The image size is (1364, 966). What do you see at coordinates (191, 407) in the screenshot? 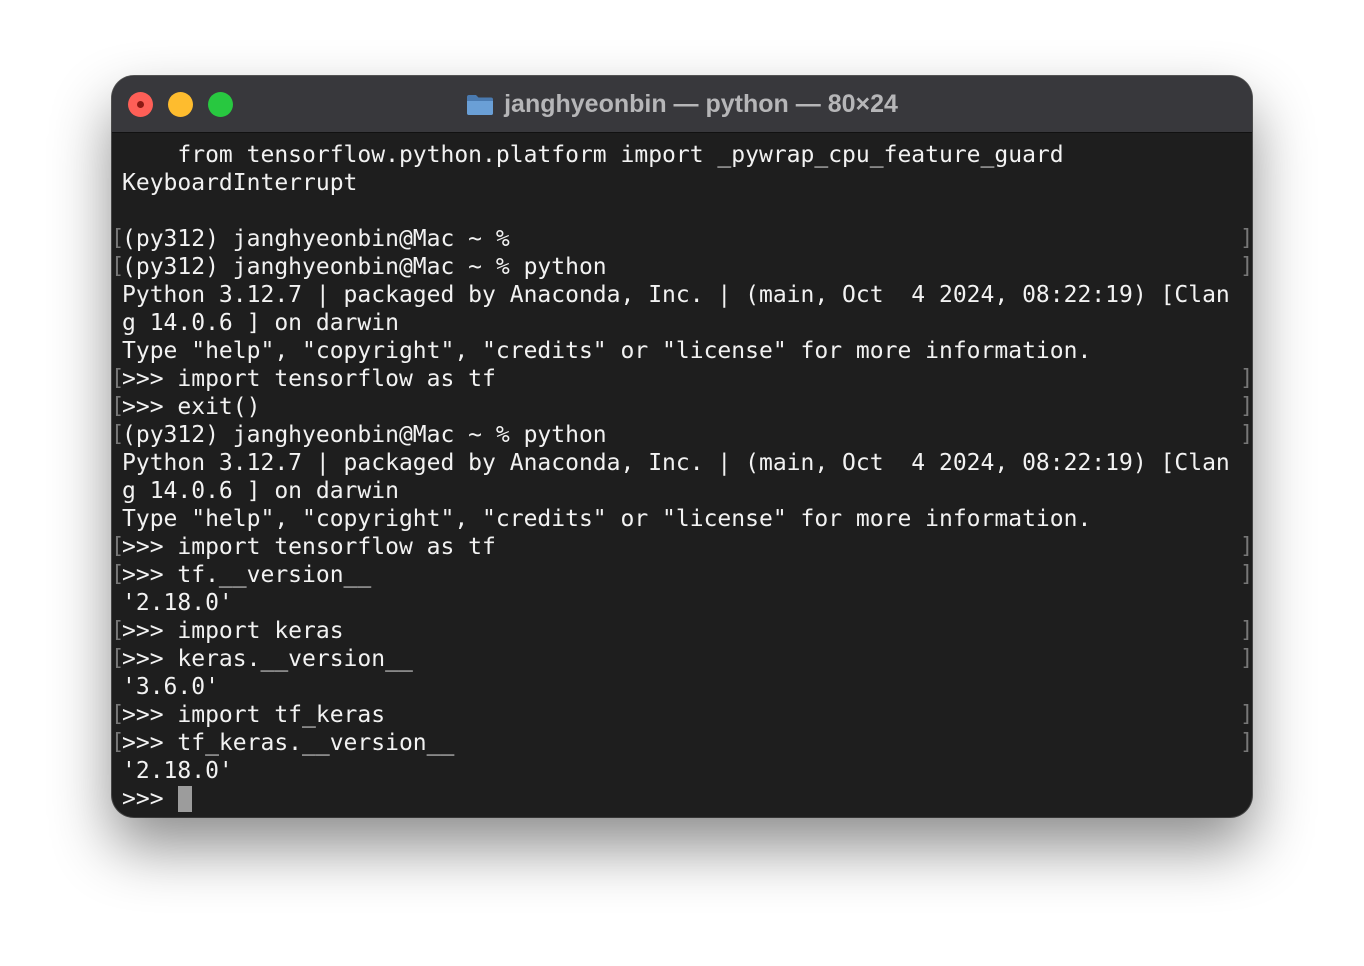
I see `terminal-line: >>> exit()` at bounding box center [191, 407].